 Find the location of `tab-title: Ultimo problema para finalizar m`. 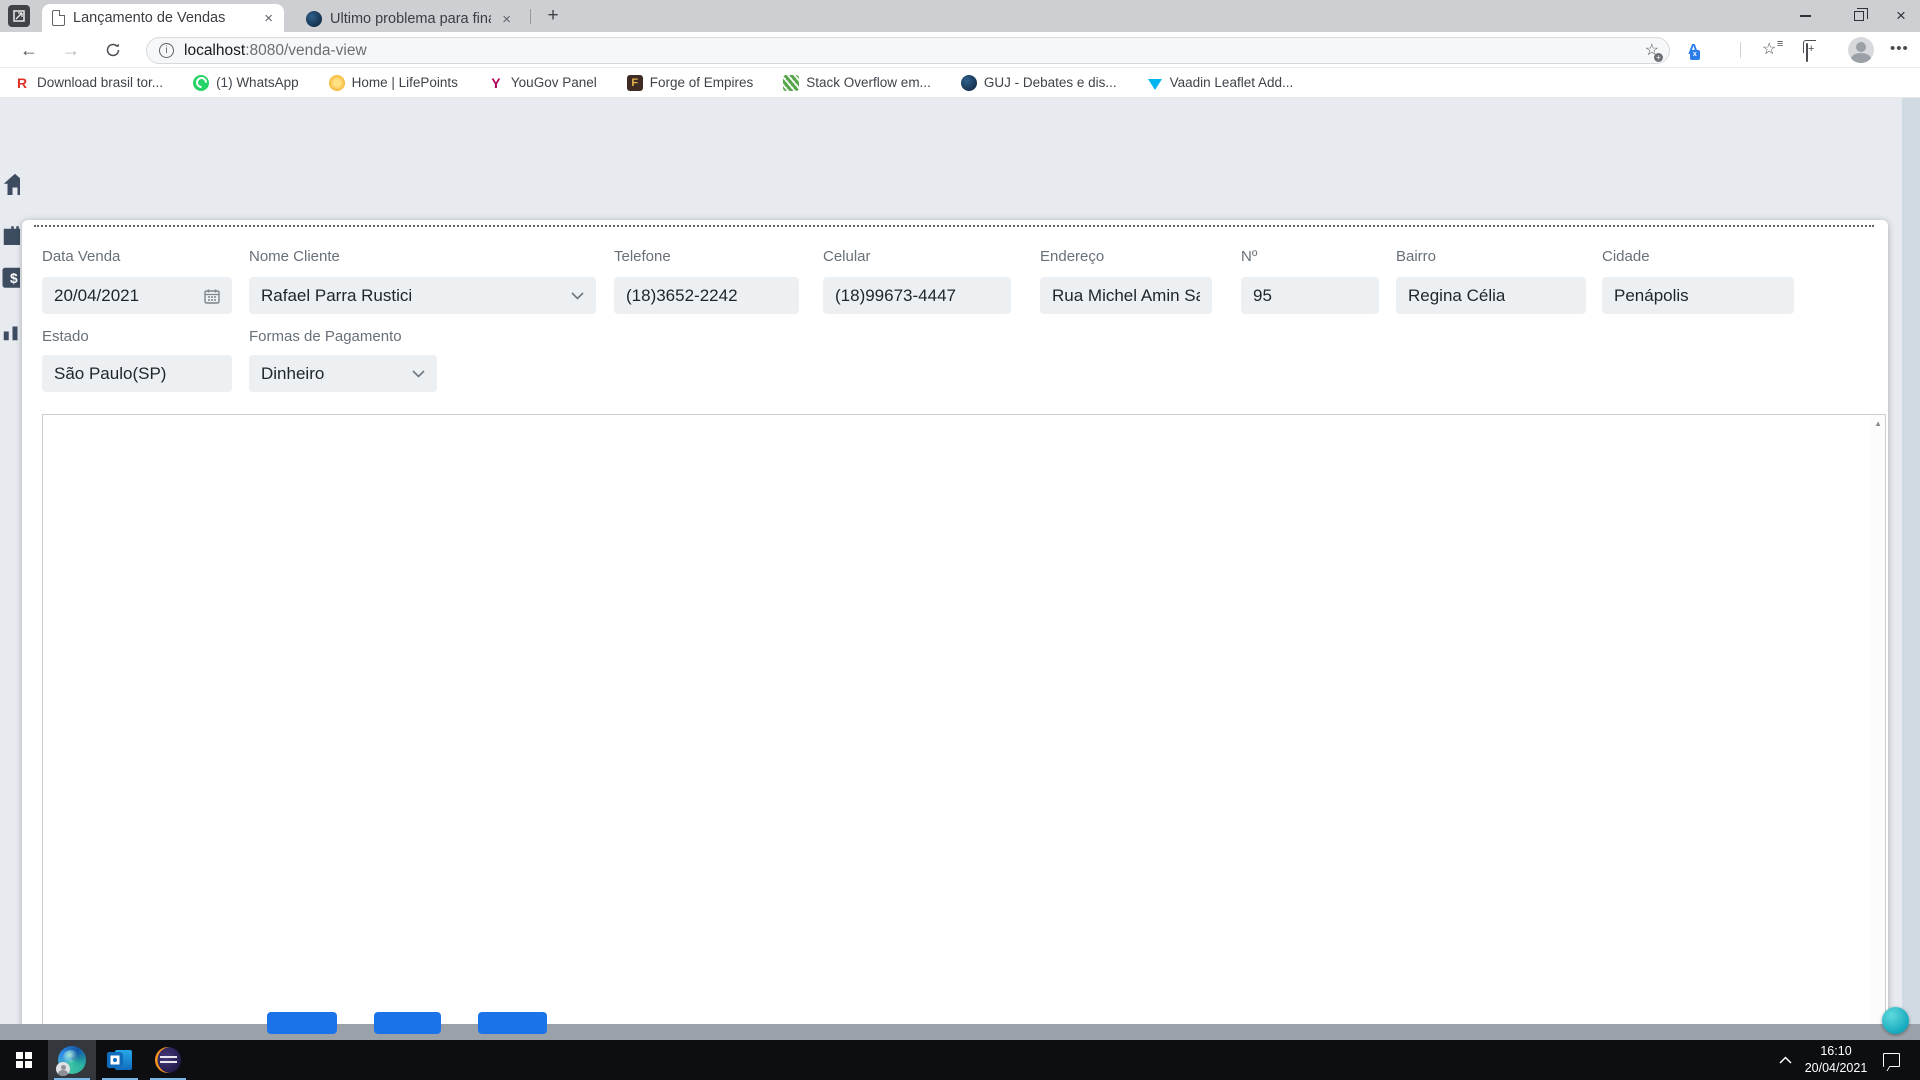

tab-title: Ultimo problema para finalizar m is located at coordinates (410, 19).